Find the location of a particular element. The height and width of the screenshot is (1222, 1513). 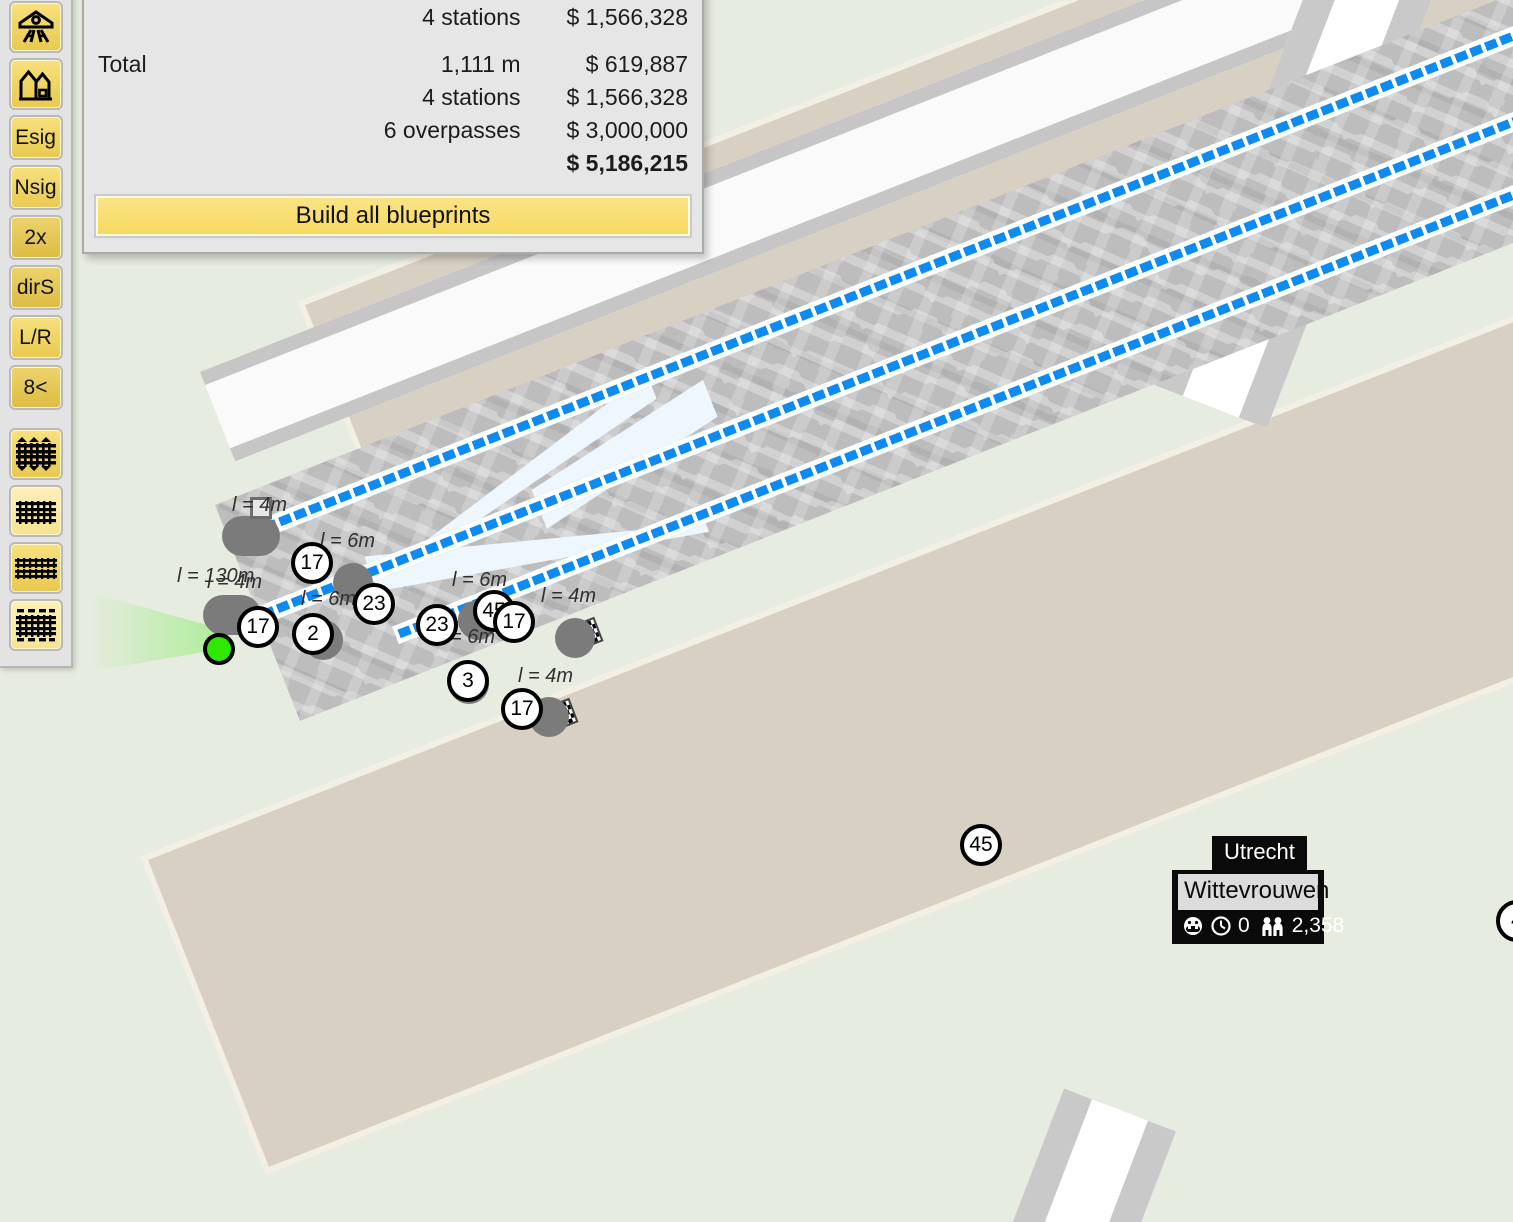

toolbar-button-label: Esig is located at coordinates (35, 137).